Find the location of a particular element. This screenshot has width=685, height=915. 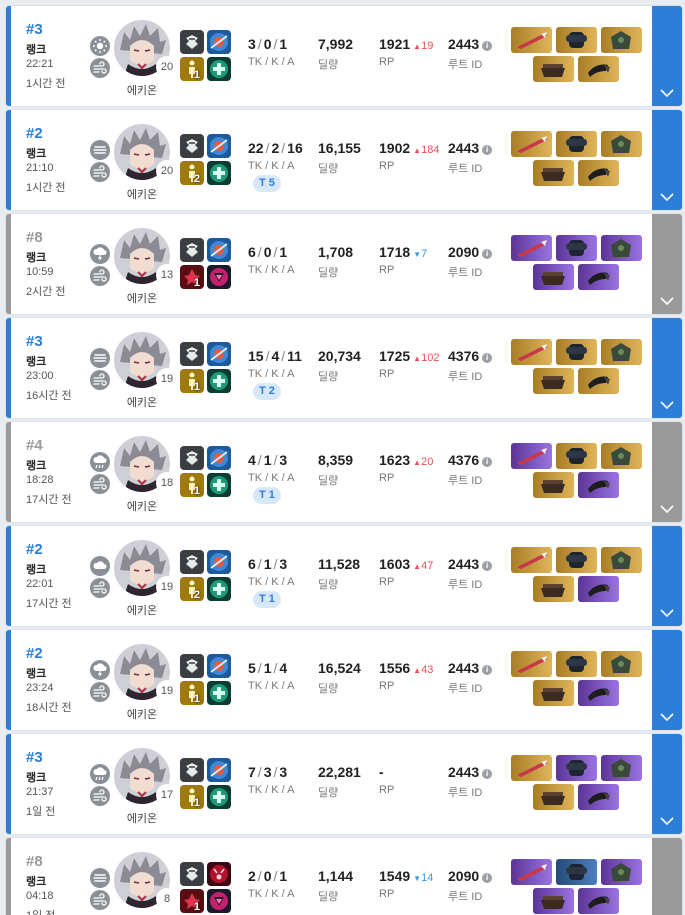

berserk-icon: 1 is located at coordinates (192, 277).